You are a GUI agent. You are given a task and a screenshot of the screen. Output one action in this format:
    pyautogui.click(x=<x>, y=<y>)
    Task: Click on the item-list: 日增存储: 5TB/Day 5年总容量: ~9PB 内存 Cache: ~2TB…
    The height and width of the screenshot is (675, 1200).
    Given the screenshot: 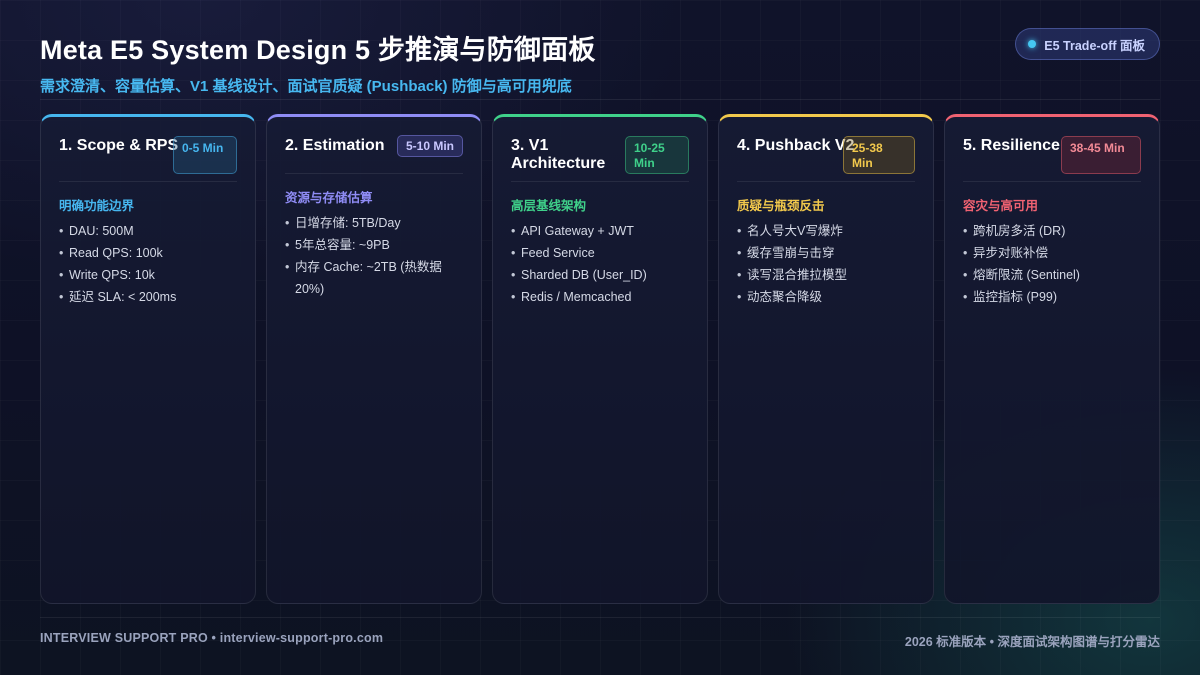 What is the action you would take?
    pyautogui.click(x=374, y=256)
    